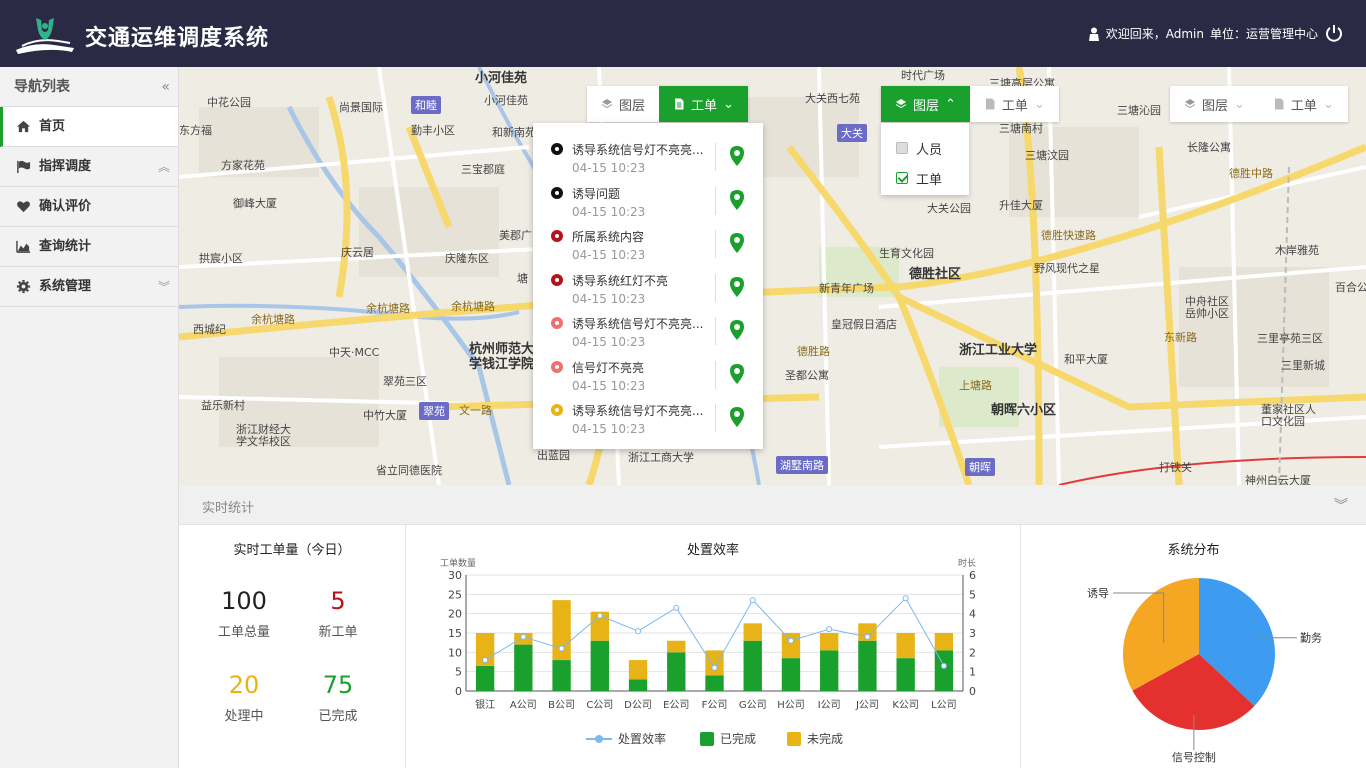  I want to click on map-label: 方家花苑, so click(243, 165).